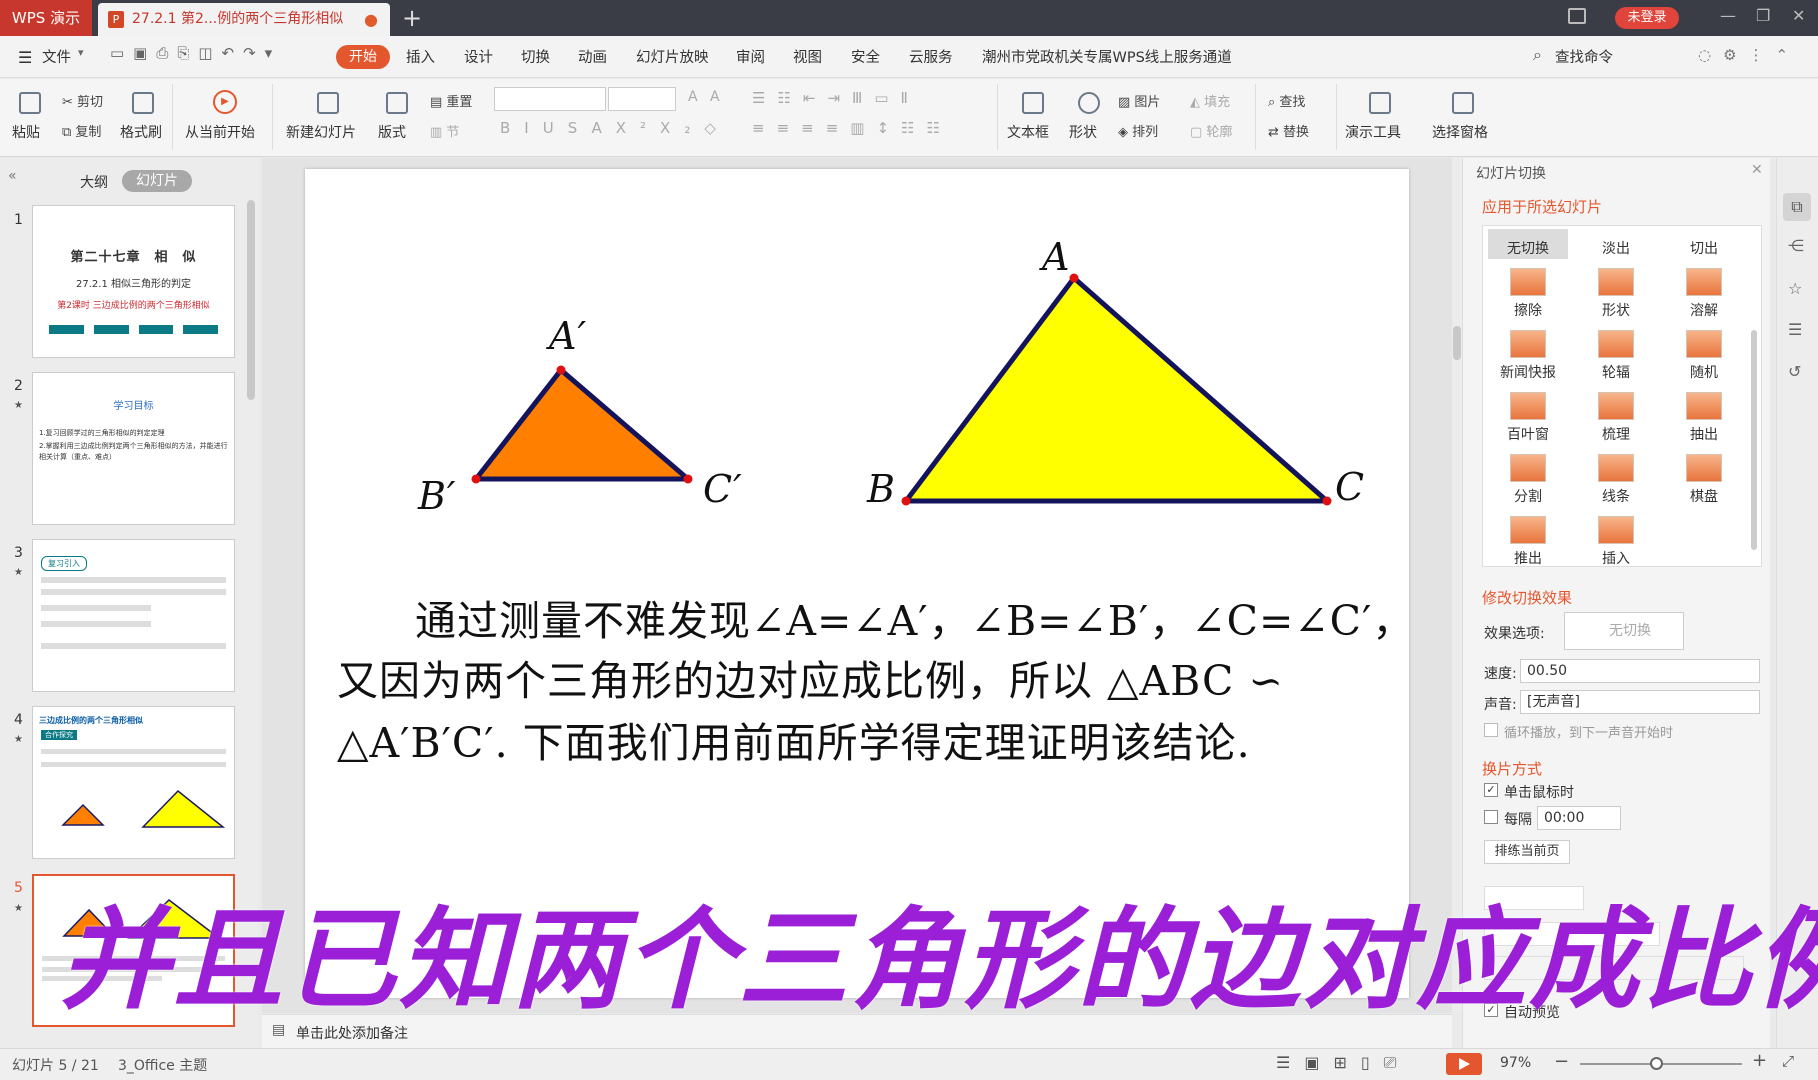  What do you see at coordinates (1577, 16) in the screenshot?
I see `window-layout-icon` at bounding box center [1577, 16].